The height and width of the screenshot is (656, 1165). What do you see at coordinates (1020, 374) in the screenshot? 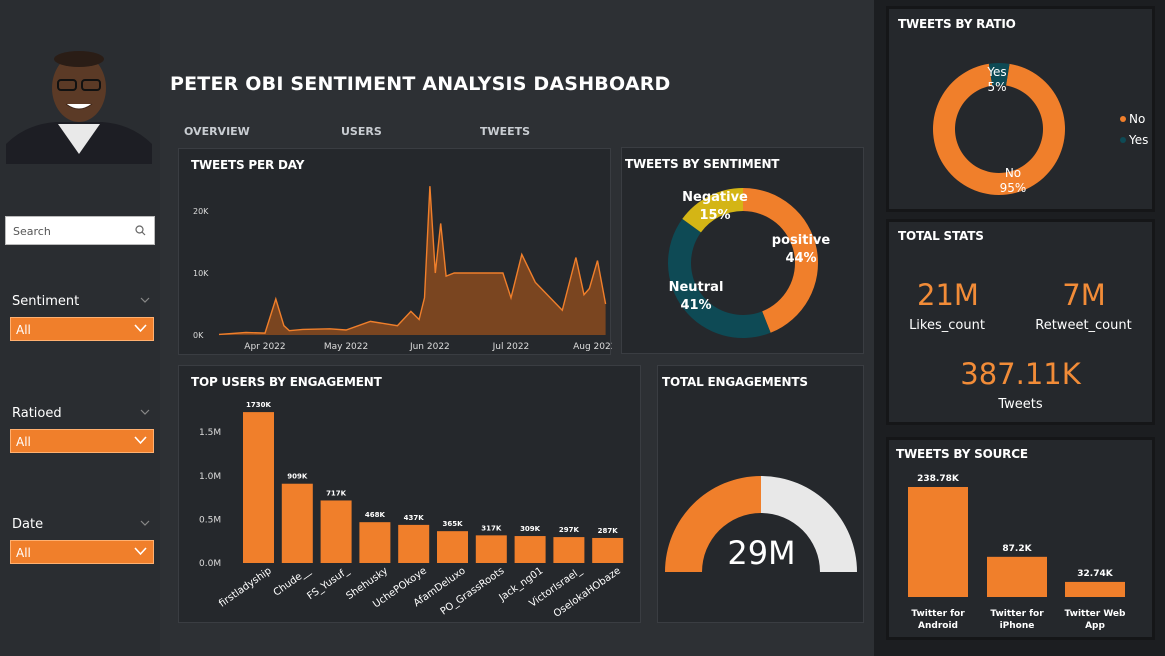
I see `tweets-count-value: 387.11K` at bounding box center [1020, 374].